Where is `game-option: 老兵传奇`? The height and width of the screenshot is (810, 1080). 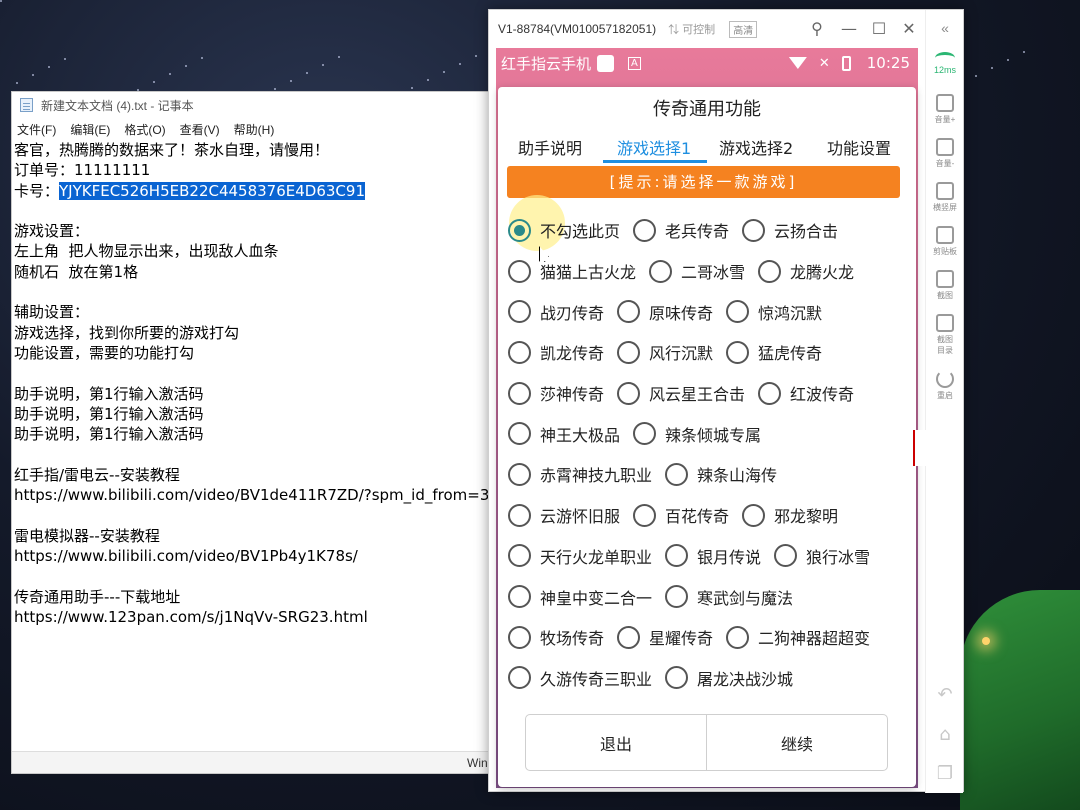 game-option: 老兵传奇 is located at coordinates (681, 230).